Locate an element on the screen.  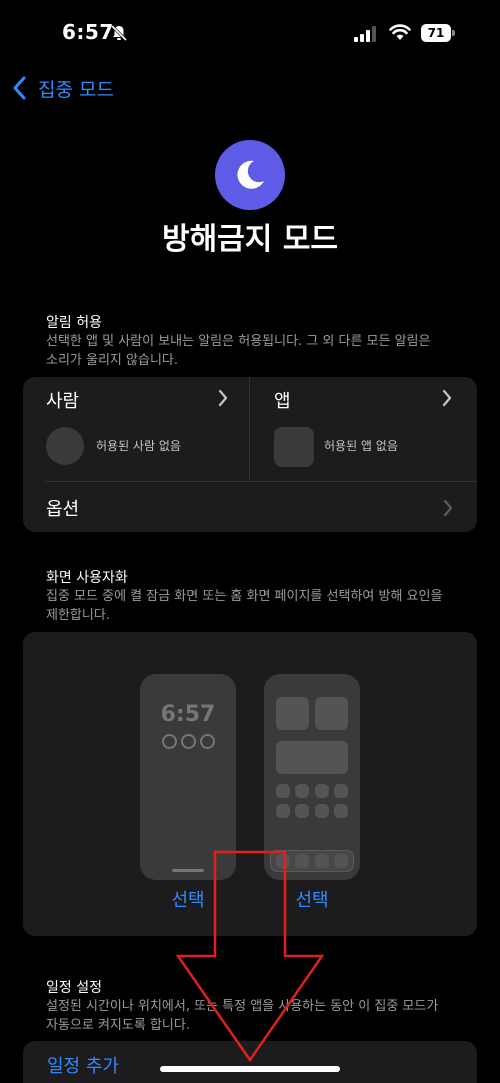
allow-card: 사람 허용된 사람 없음 앱 허용된 앱 없음 옵션 is located at coordinates (250, 454).